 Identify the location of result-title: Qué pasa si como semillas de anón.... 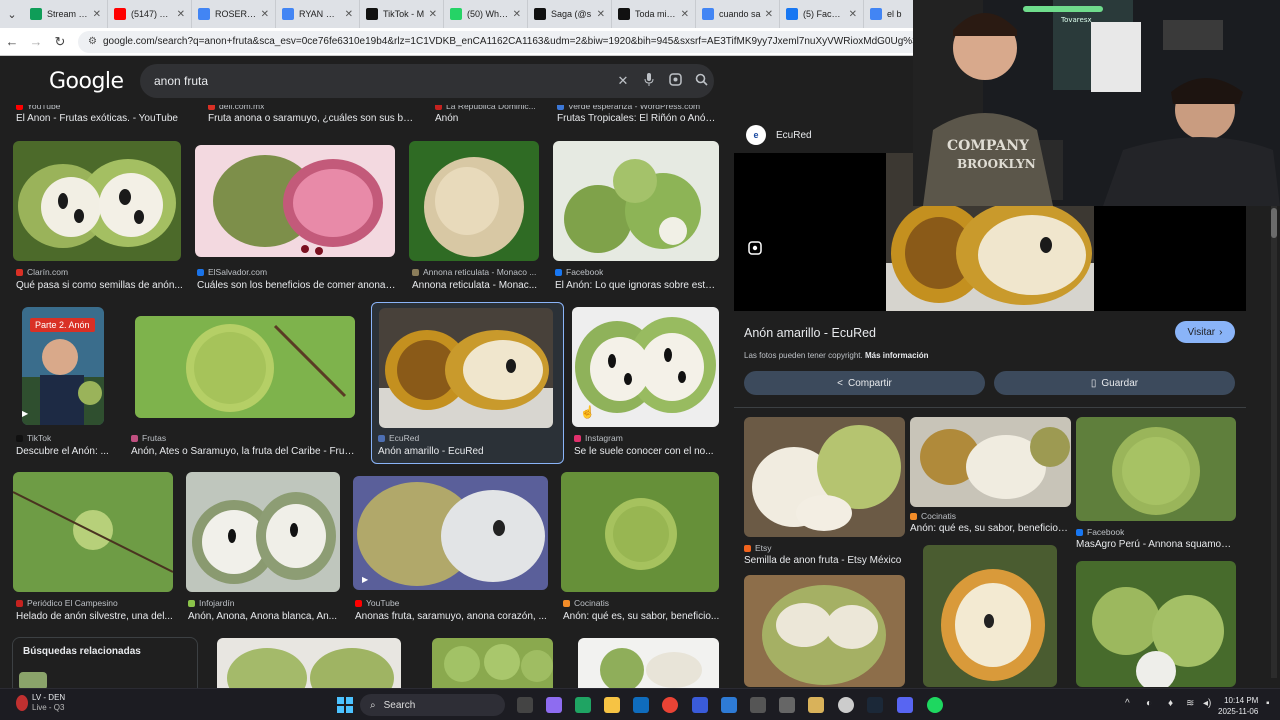
(101, 285).